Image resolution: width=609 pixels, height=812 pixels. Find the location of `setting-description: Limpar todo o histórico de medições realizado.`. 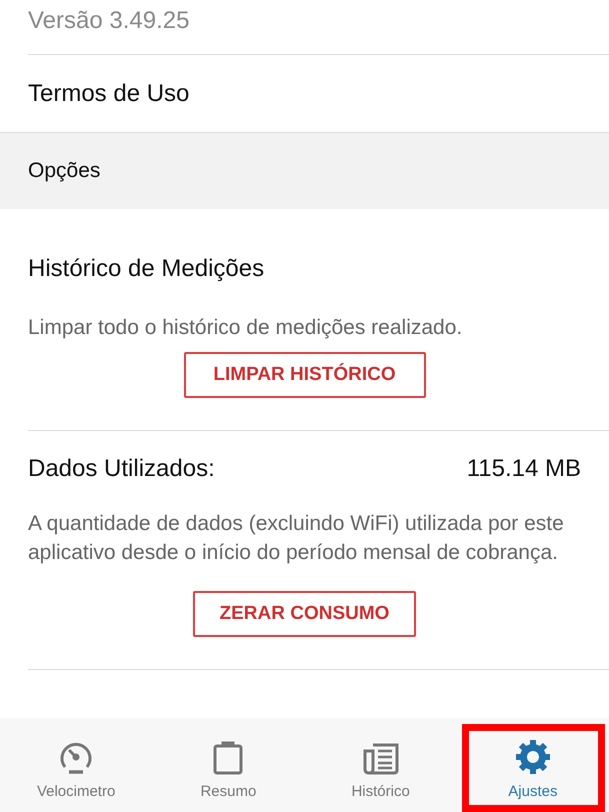

setting-description: Limpar todo o histórico de medições realizado. is located at coordinates (246, 328).